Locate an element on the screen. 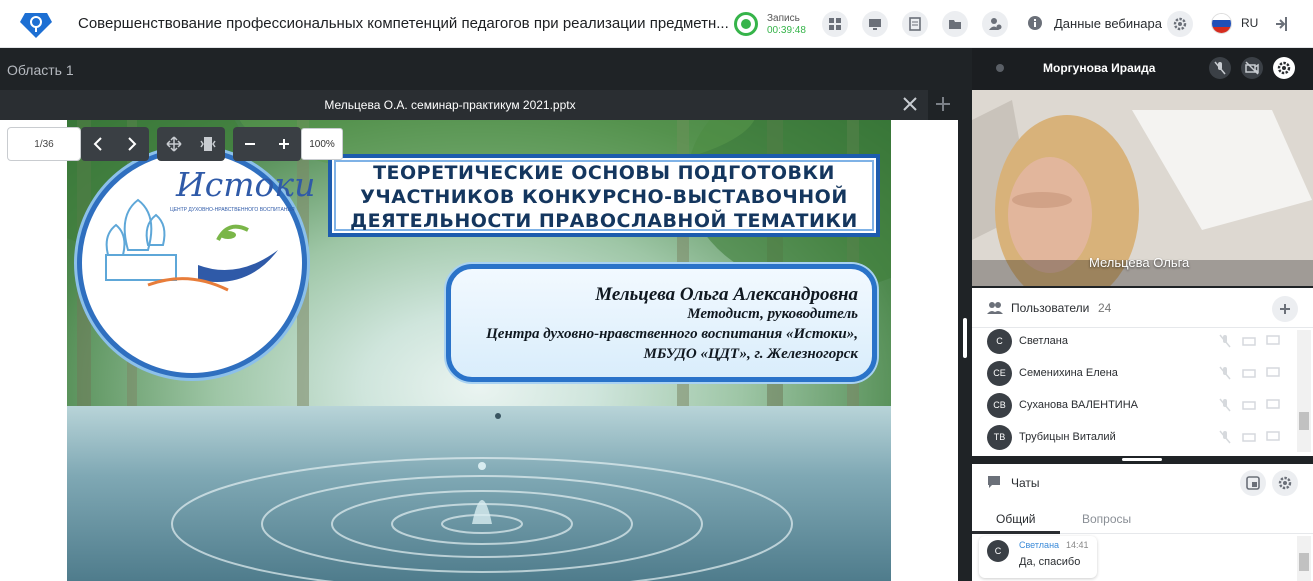 The image size is (1313, 581). chevron-left-icon is located at coordinates (97, 144).